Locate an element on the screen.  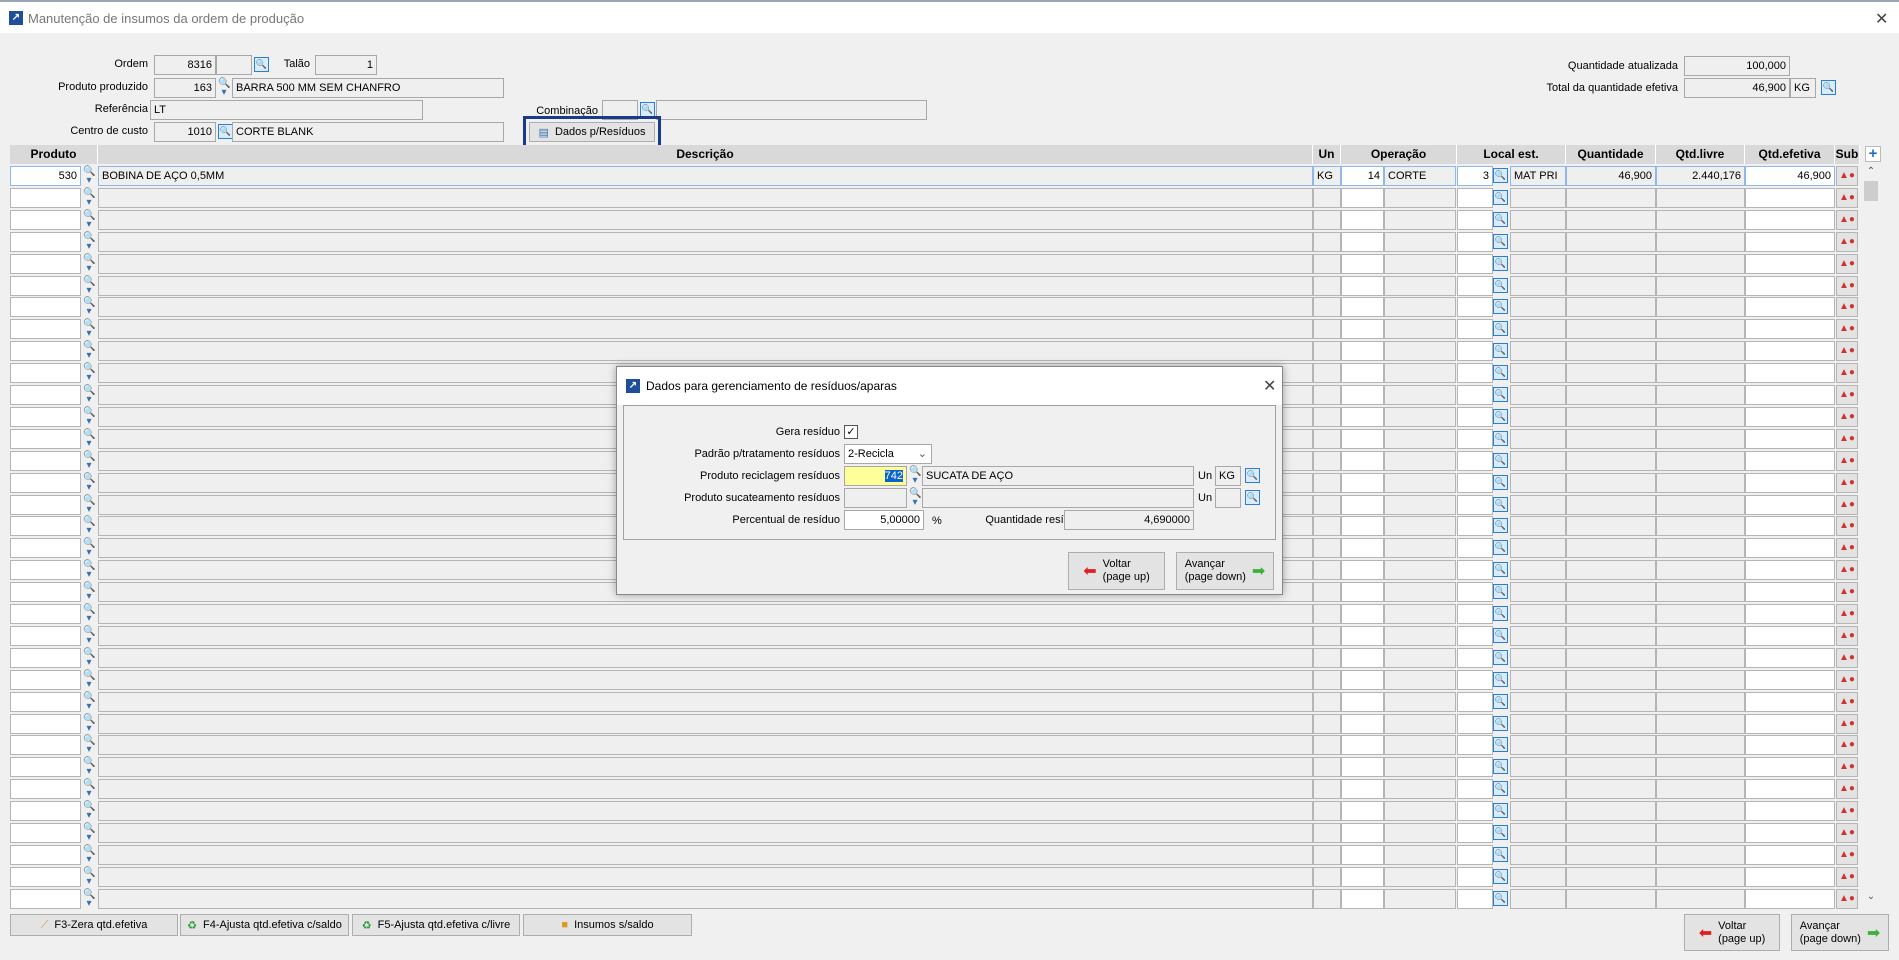
gera-residuo-checkbox: ✓ is located at coordinates (851, 432).